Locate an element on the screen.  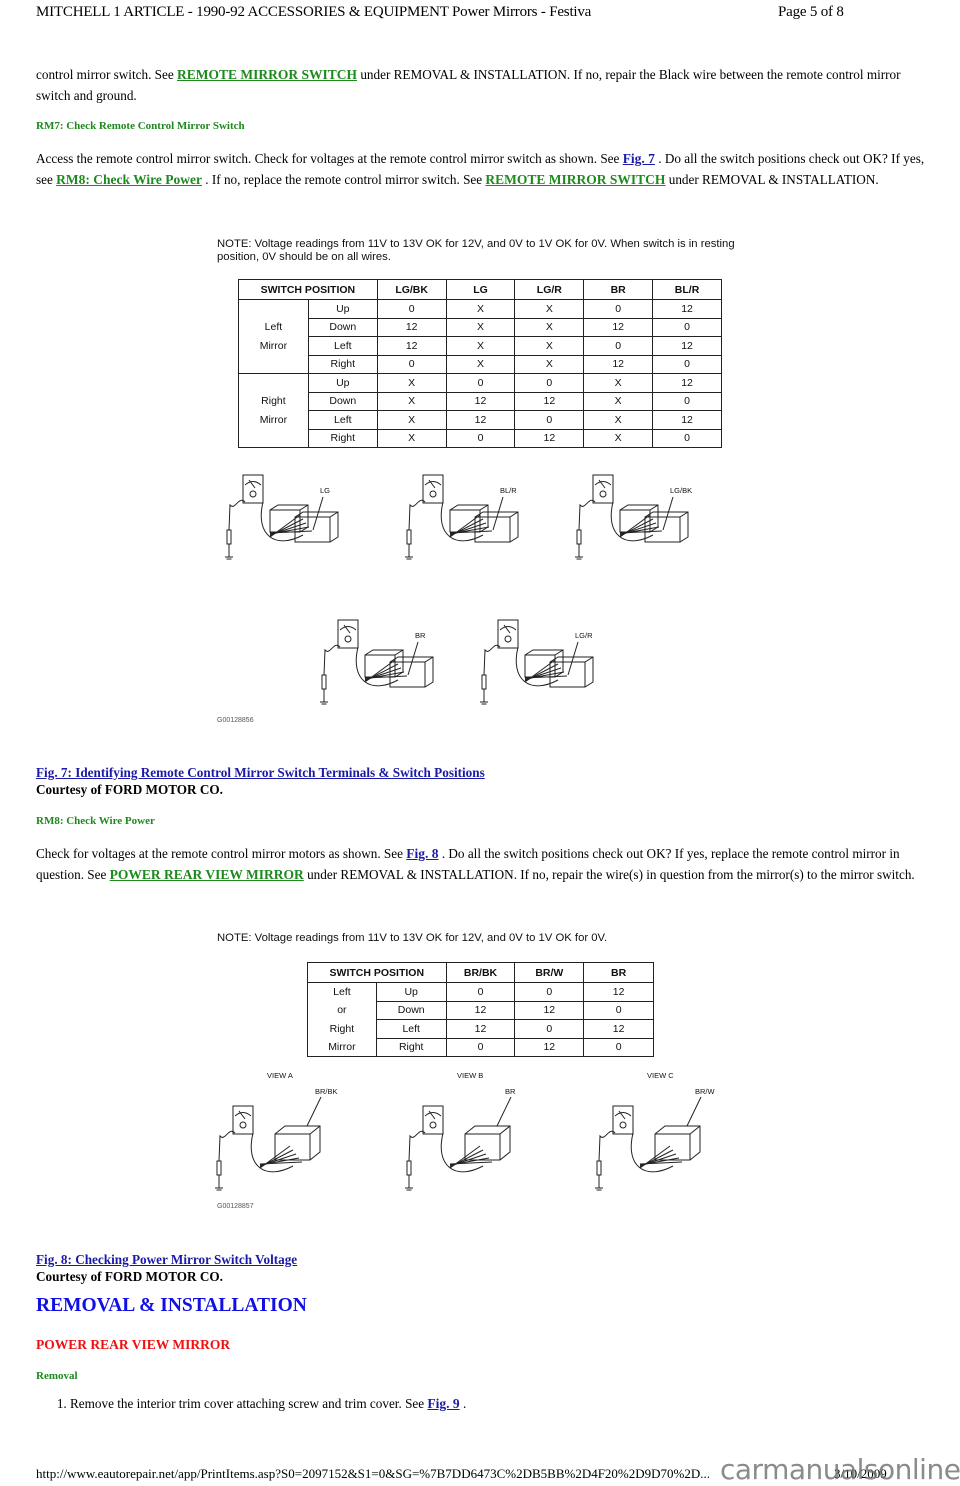
mirror-group-label: Right Mirror is located at coordinates (273, 410).